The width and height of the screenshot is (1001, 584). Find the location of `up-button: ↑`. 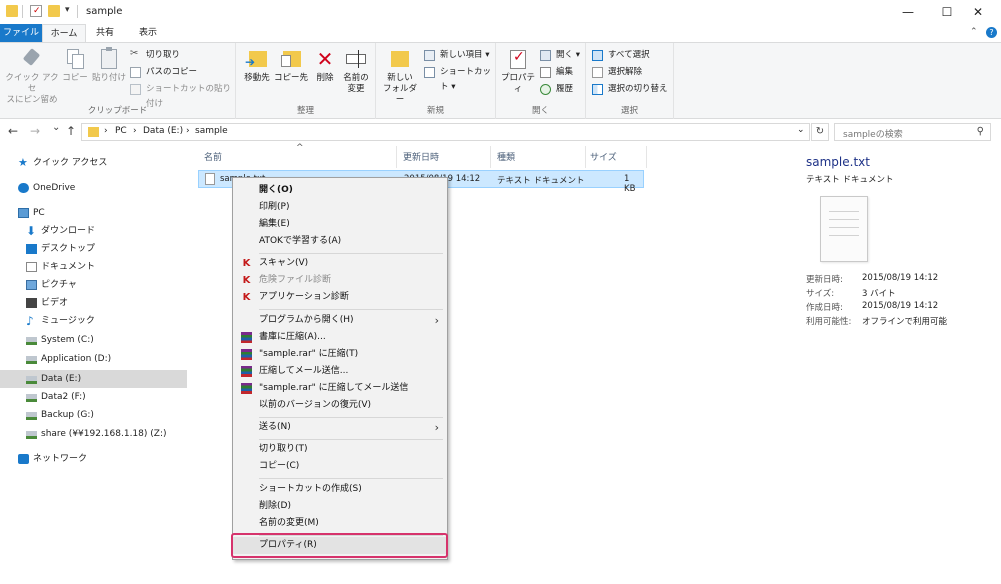

up-button: ↑ is located at coordinates (71, 131).